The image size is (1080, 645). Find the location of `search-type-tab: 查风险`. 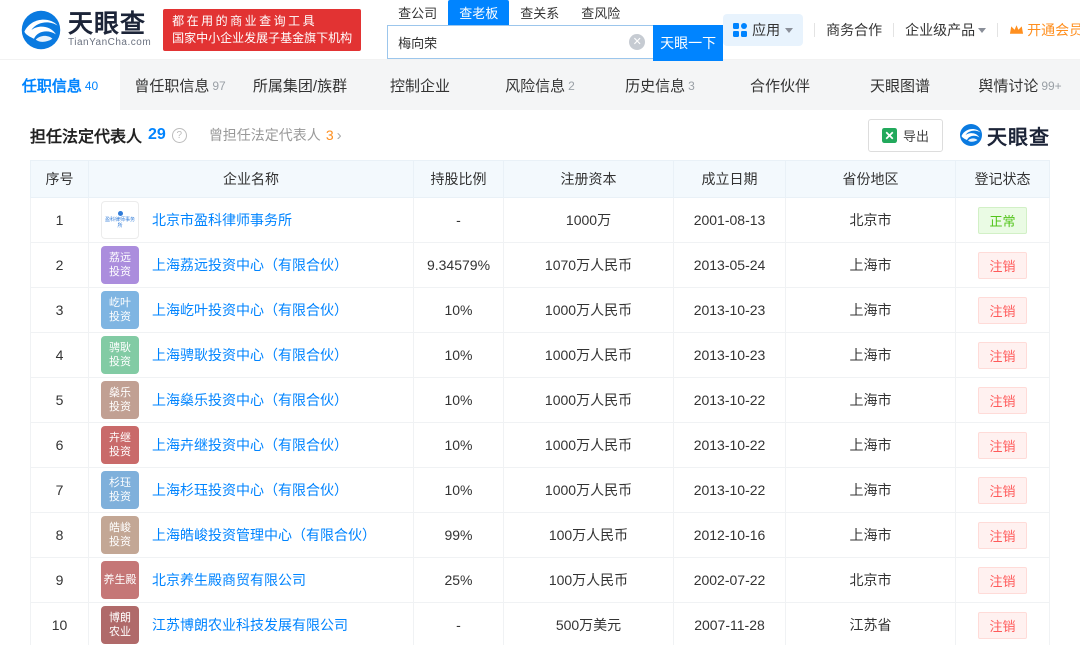

search-type-tab: 查风险 is located at coordinates (600, 12).